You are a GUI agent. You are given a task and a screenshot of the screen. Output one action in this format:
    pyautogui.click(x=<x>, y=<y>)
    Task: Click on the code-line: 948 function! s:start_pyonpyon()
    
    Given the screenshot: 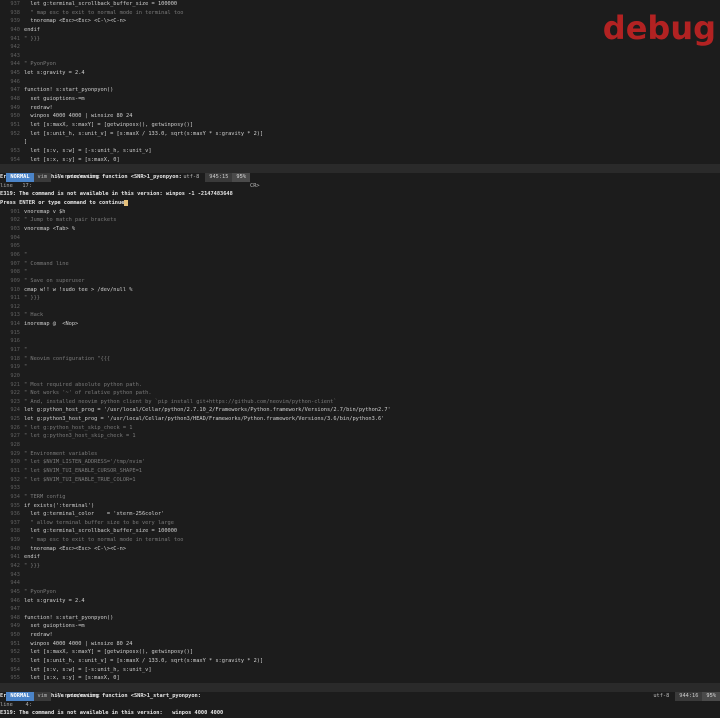 What is the action you would take?
    pyautogui.click(x=360, y=618)
    